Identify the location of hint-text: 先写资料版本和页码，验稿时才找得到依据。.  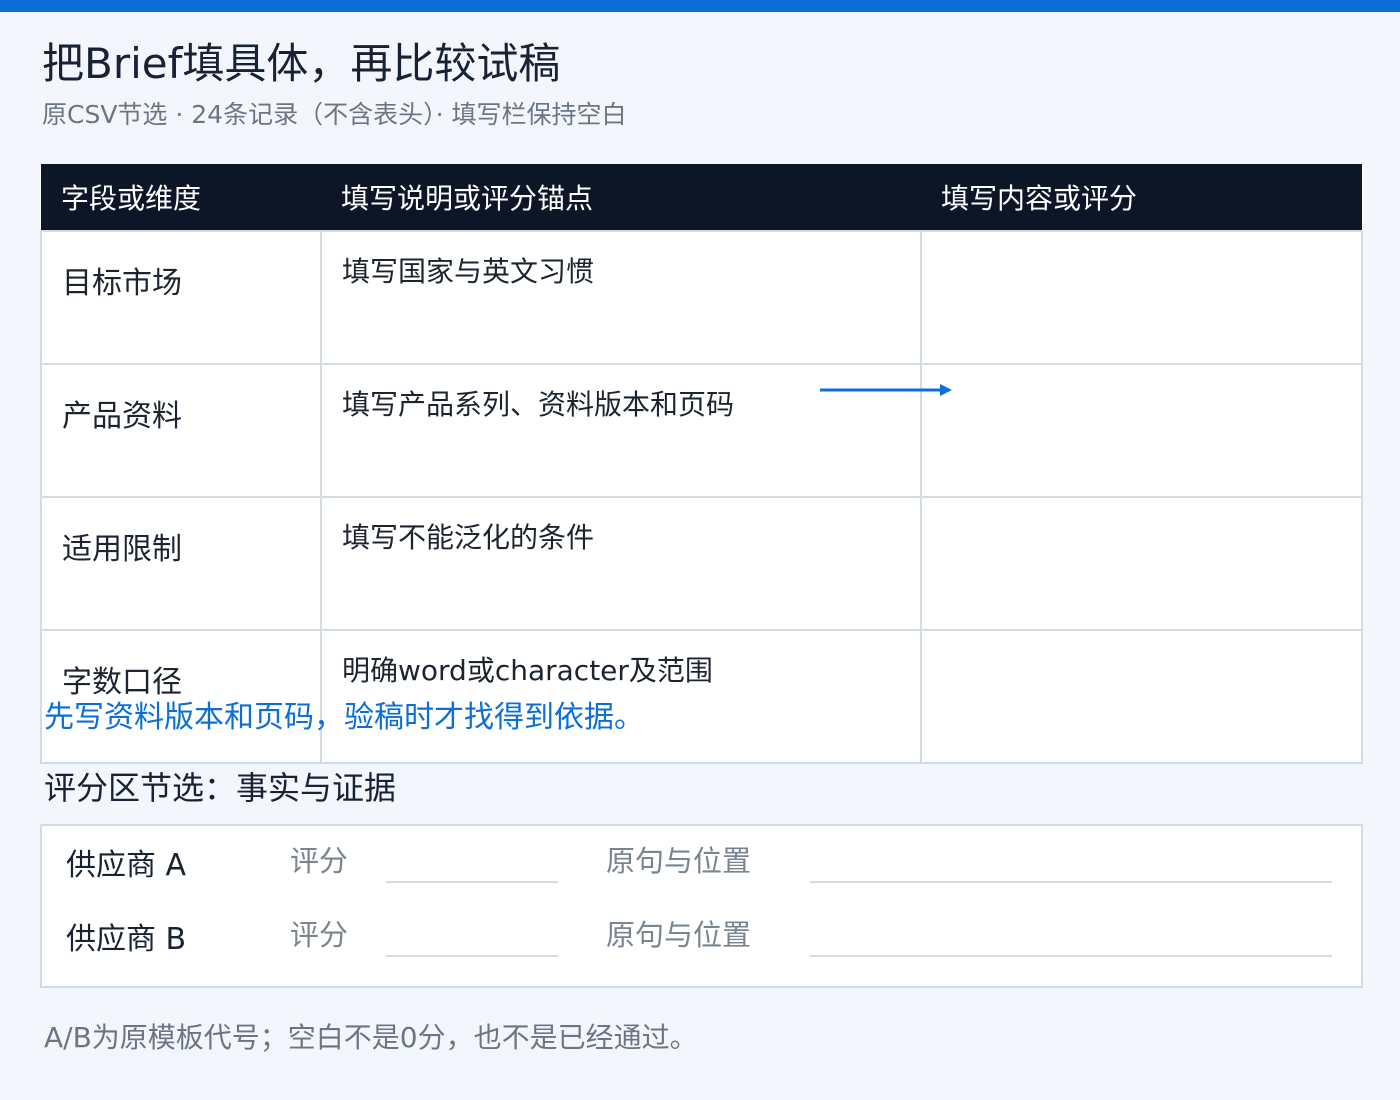
(344, 717).